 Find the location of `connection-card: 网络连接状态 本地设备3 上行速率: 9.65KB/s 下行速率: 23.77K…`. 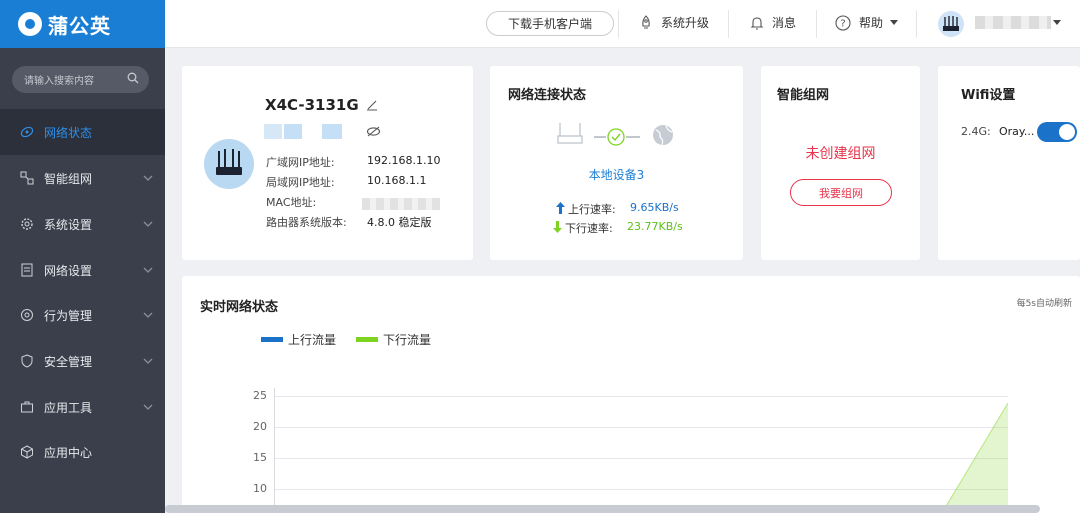

connection-card: 网络连接状态 本地设备3 上行速率: 9.65KB/s 下行速率: 23.77K… is located at coordinates (616, 163).